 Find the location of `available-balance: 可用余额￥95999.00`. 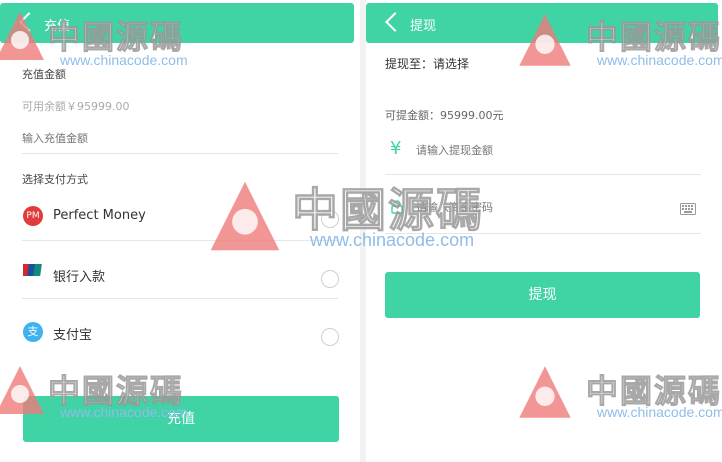

available-balance: 可用余额￥95999.00 is located at coordinates (76, 106).